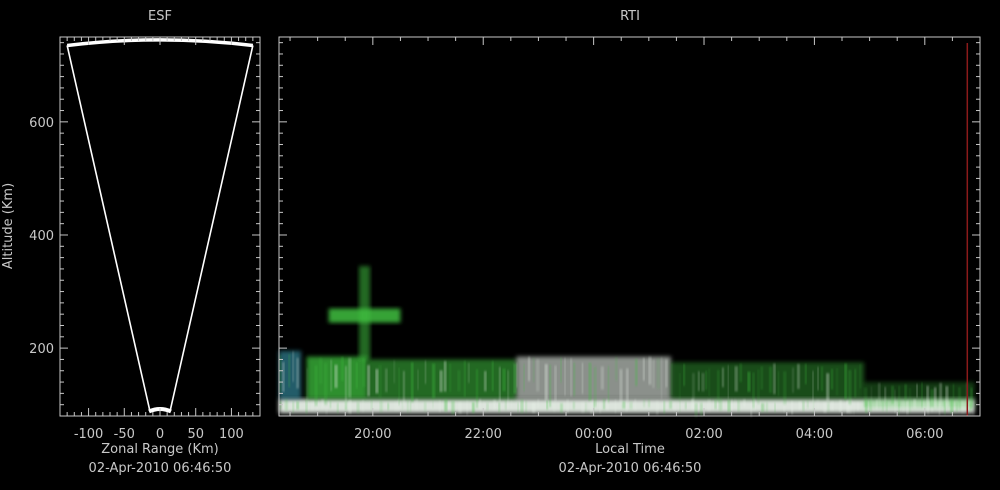  Describe the element at coordinates (160, 226) in the screenshot. I see `esf-fan-plot` at that location.